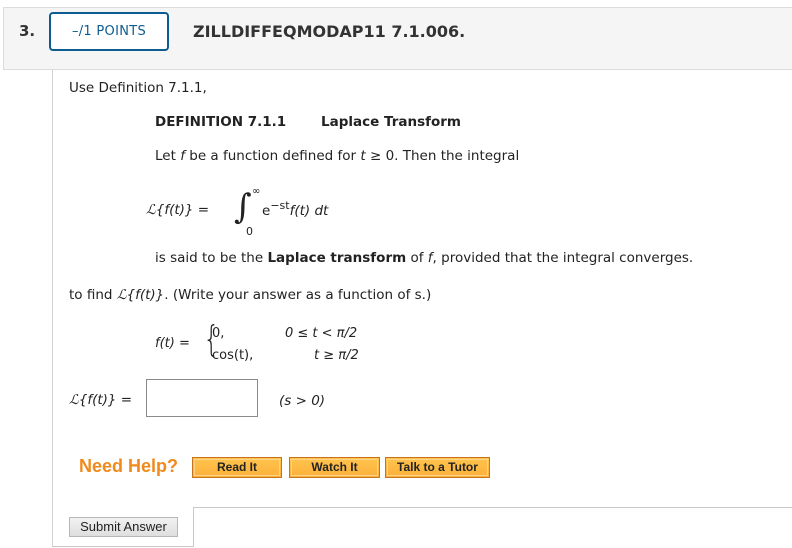 The width and height of the screenshot is (792, 548). Describe the element at coordinates (334, 467) in the screenshot. I see `watch-it-button: Watch It` at that location.